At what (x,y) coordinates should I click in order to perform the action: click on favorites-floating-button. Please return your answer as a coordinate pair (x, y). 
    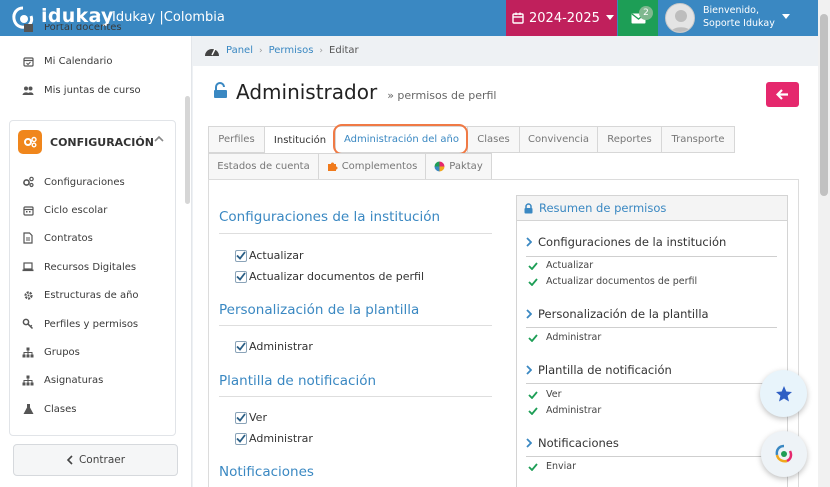
    Looking at the image, I should click on (783, 393).